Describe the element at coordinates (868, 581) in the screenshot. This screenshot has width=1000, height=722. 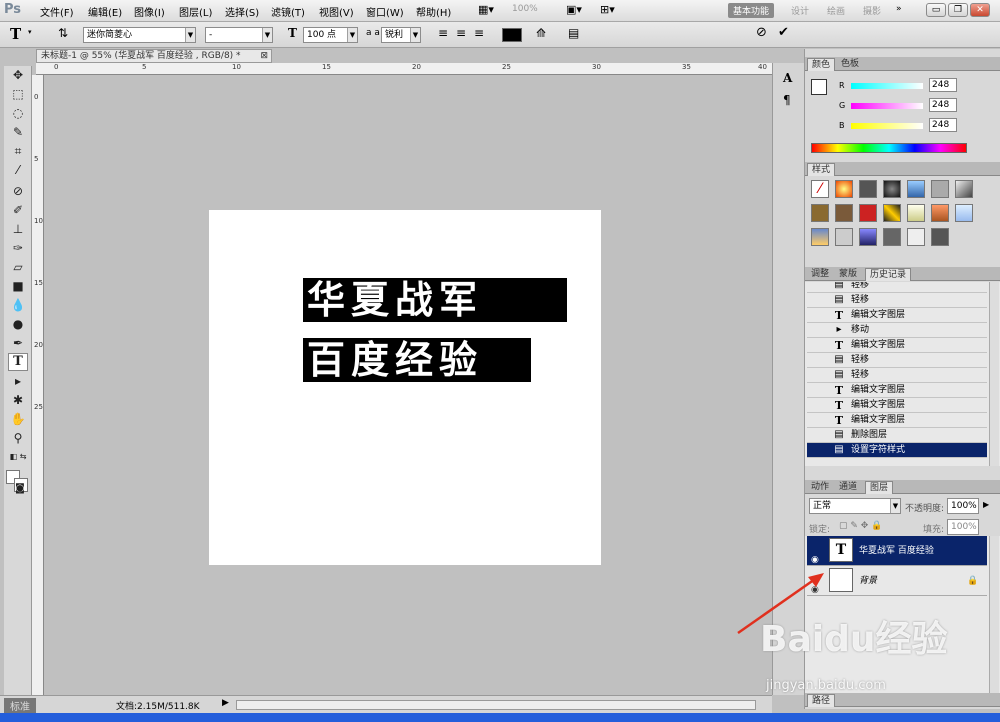
I see `layer-name: 背景` at that location.